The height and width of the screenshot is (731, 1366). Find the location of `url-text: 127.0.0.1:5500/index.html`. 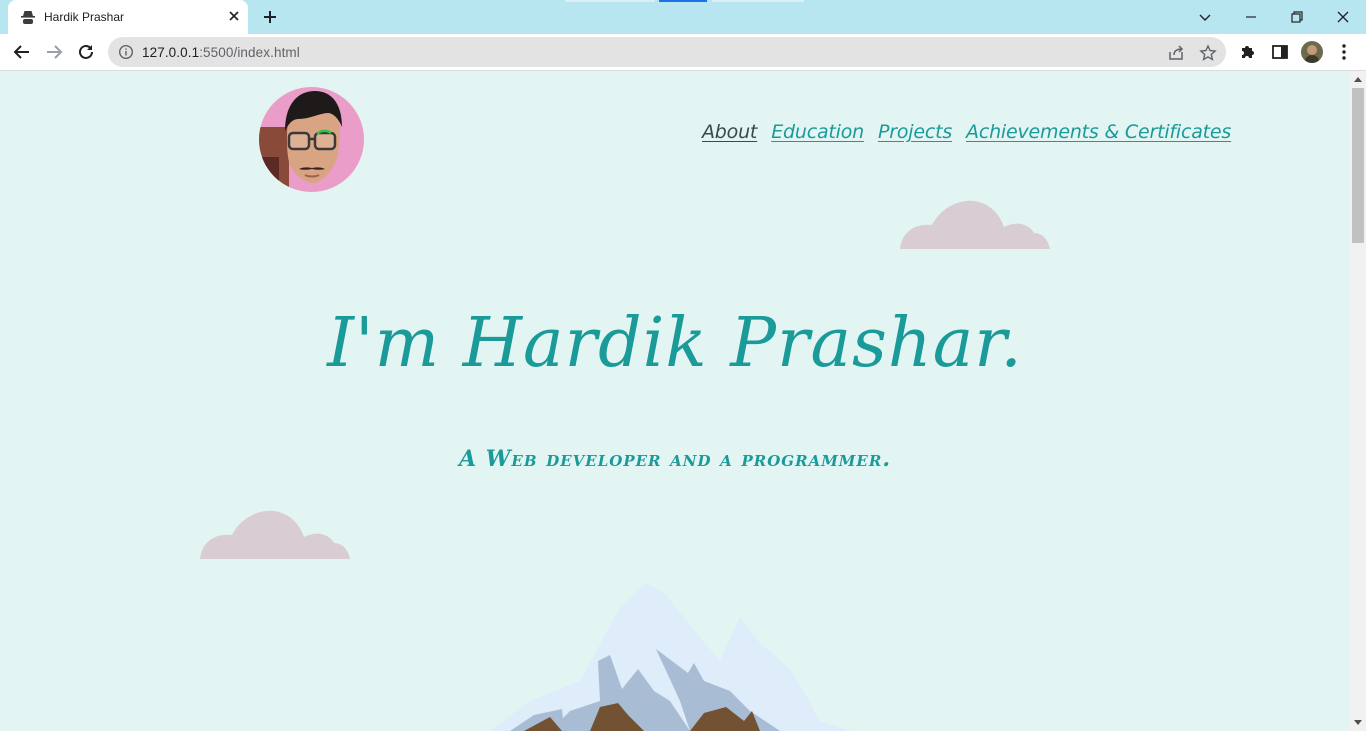

url-text: 127.0.0.1:5500/index.html is located at coordinates (221, 52).